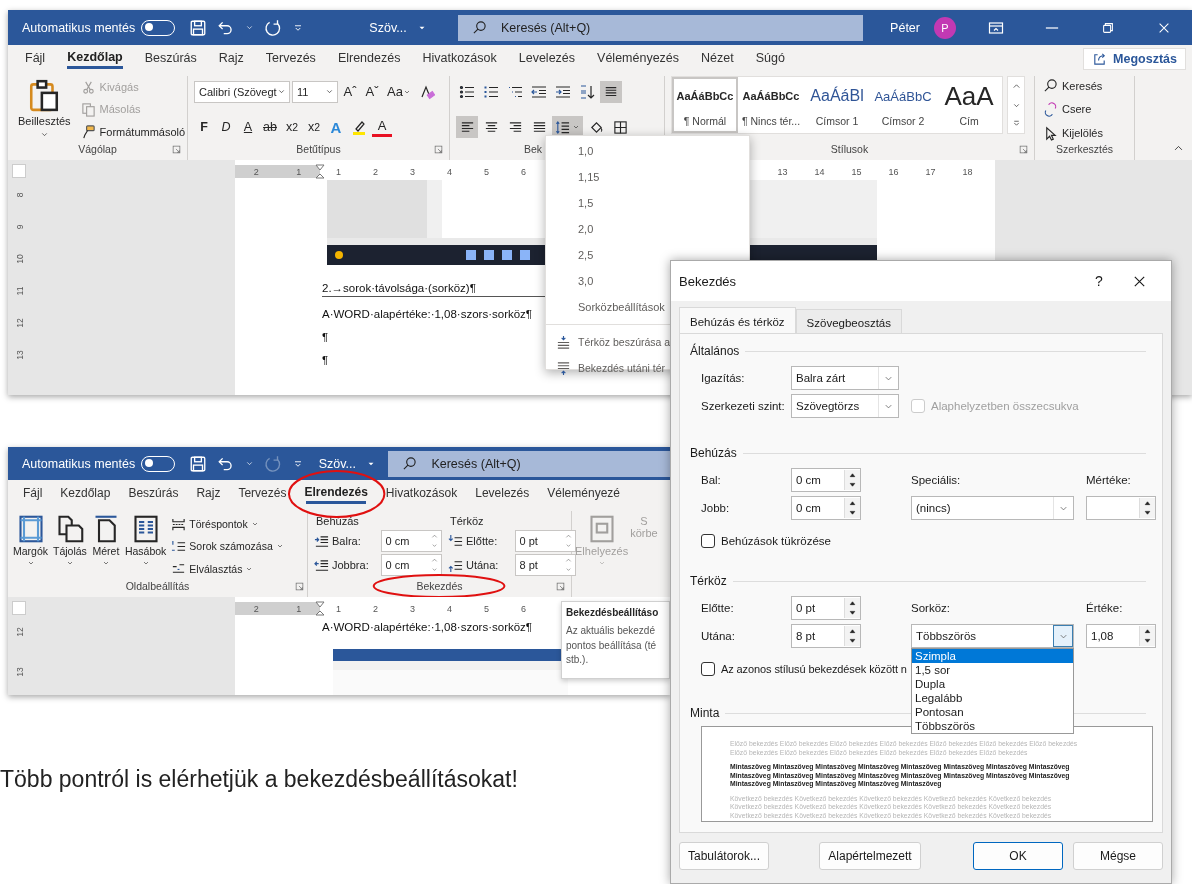 The image size is (1192, 884). Describe the element at coordinates (826, 608) in the screenshot. I see `space-before-field: 0 pt` at that location.